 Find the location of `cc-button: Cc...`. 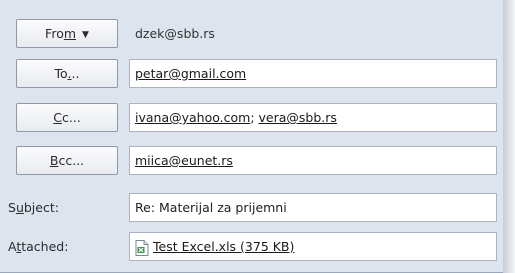

cc-button: Cc... is located at coordinates (67, 117).